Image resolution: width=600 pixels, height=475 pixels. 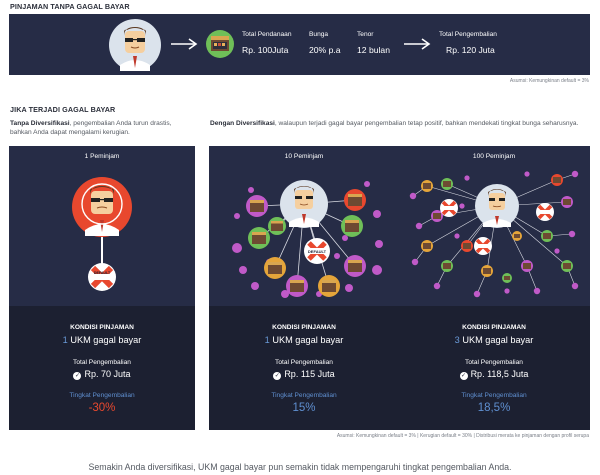 What do you see at coordinates (220, 44) in the screenshot?
I see `shop-icon` at bounding box center [220, 44].